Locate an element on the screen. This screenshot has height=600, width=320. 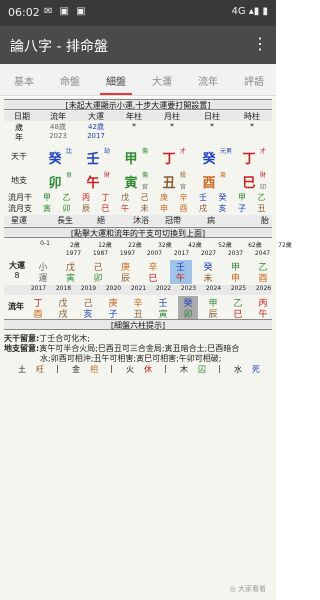
liuyue-gan-label: 流月干 is located at coordinates (20, 197).